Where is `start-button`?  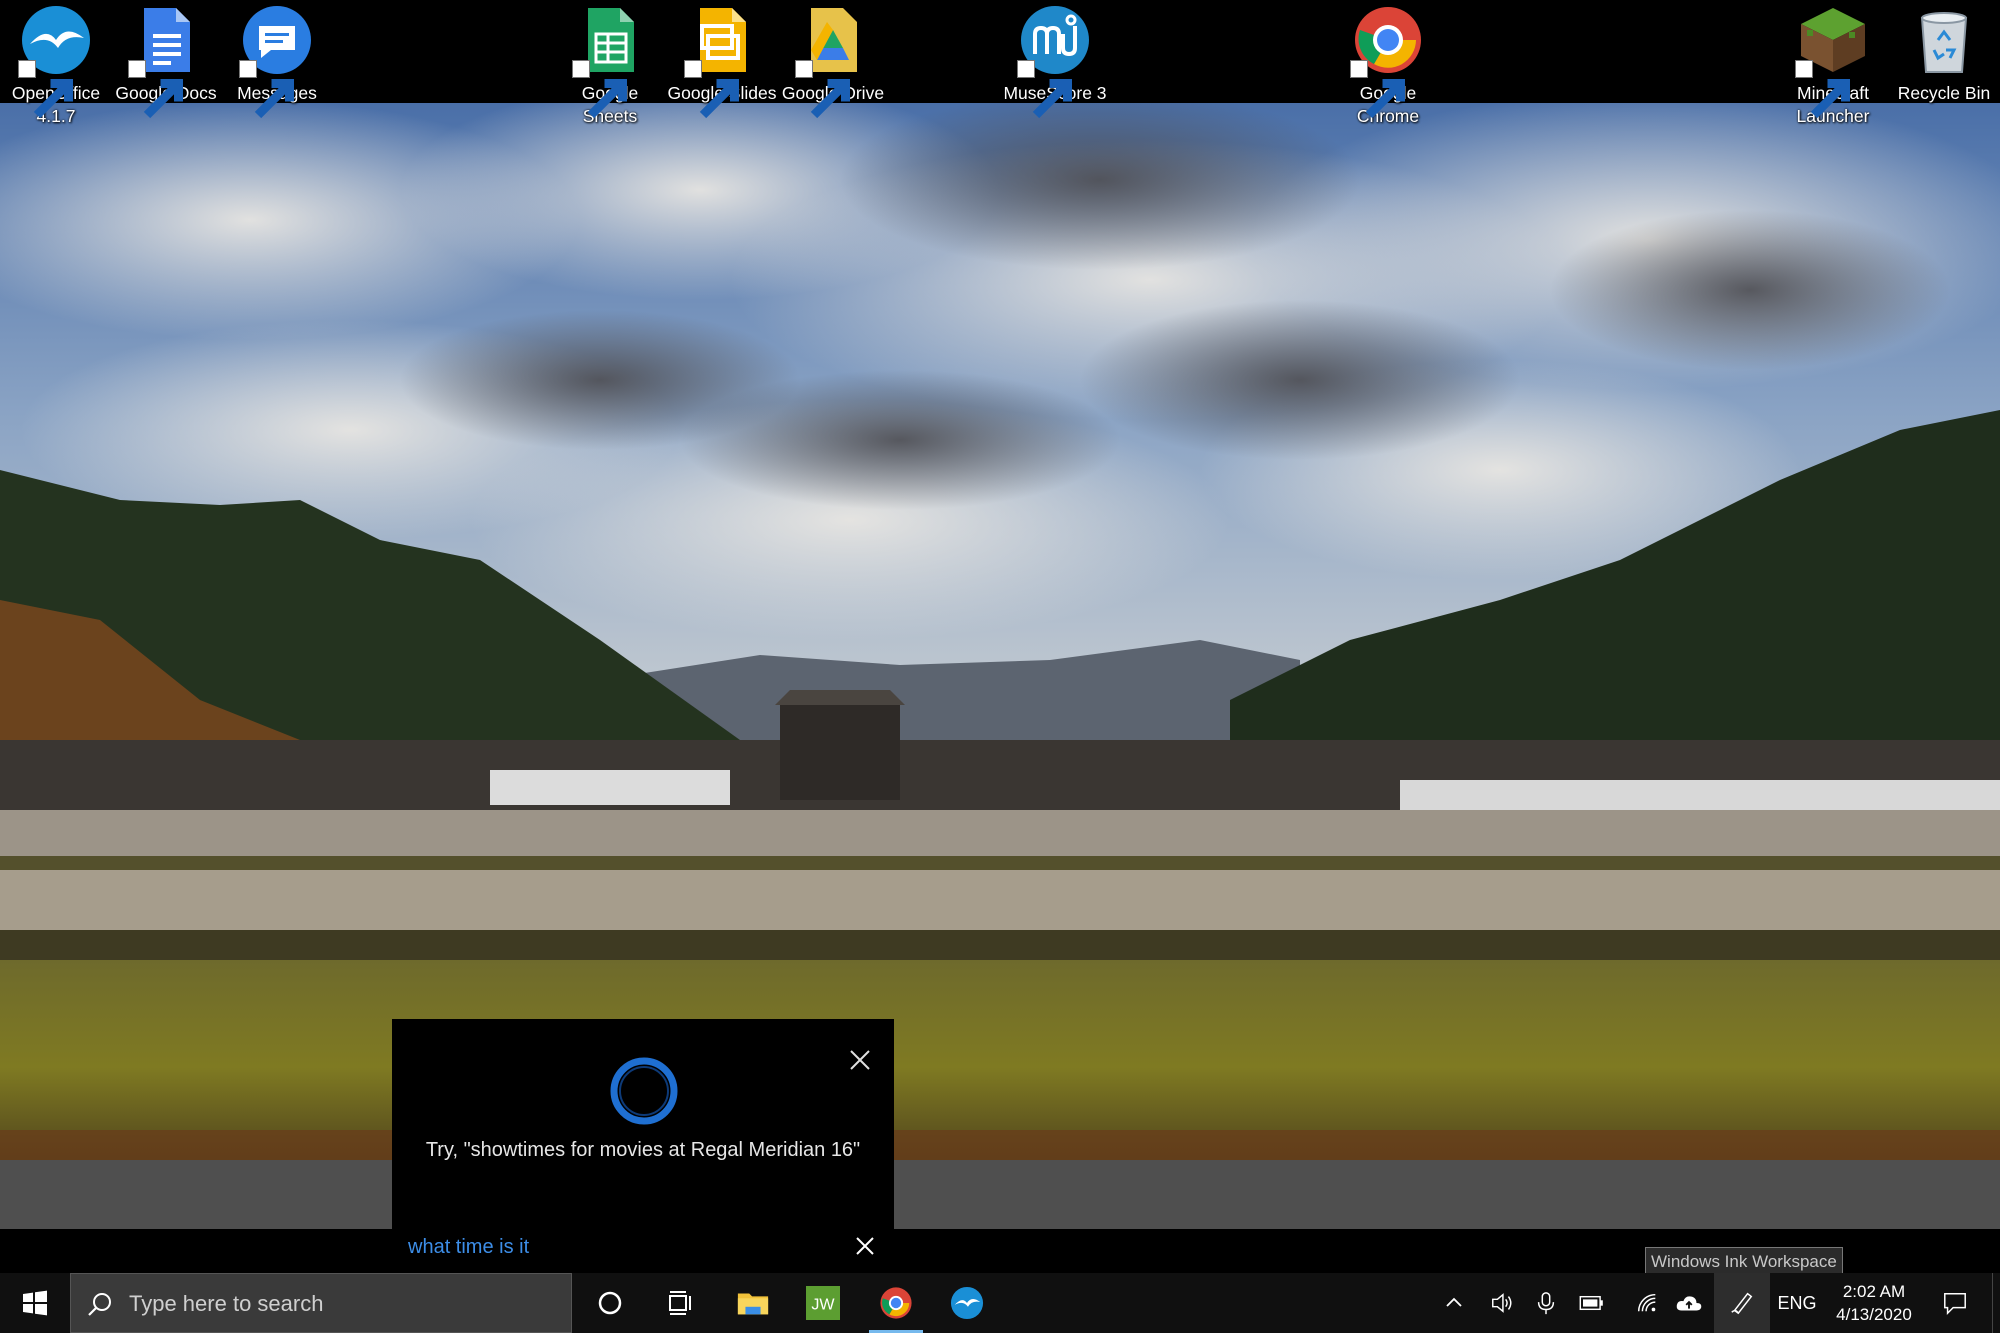
start-button is located at coordinates (35, 1303).